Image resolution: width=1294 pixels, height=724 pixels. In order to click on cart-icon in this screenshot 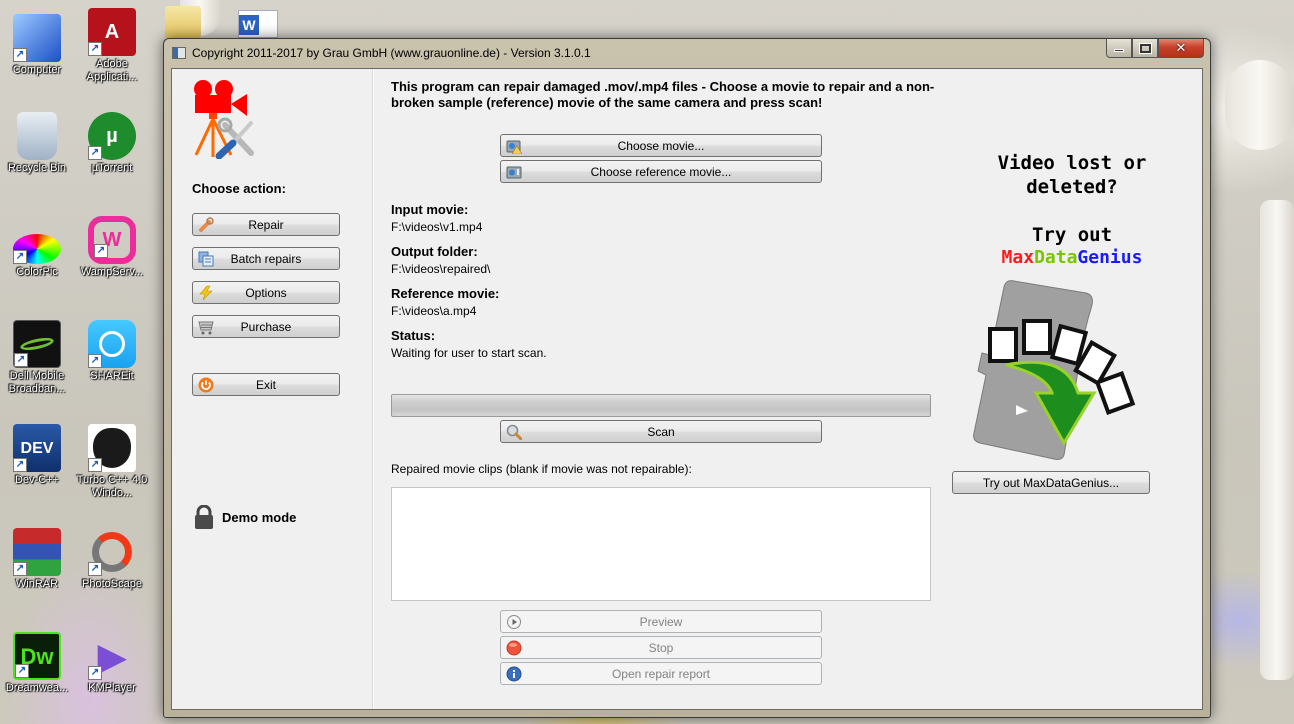, I will do `click(206, 327)`.